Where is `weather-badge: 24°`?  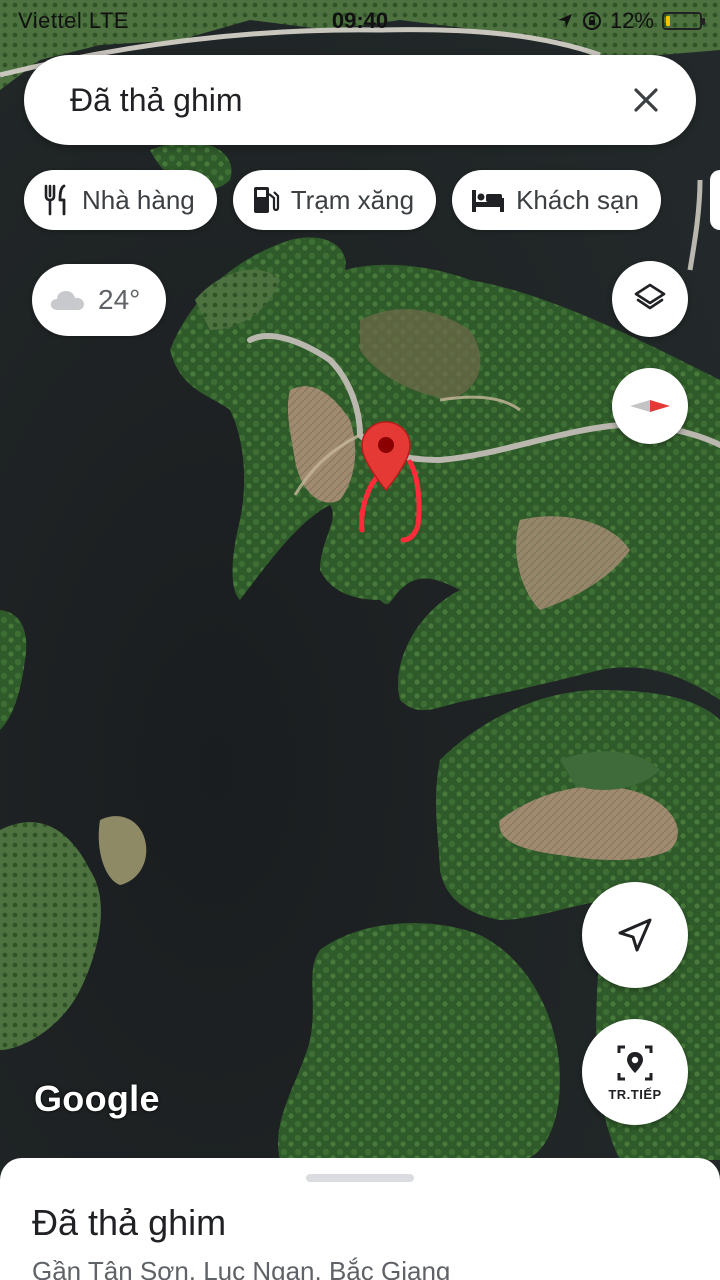
weather-badge: 24° is located at coordinates (99, 300).